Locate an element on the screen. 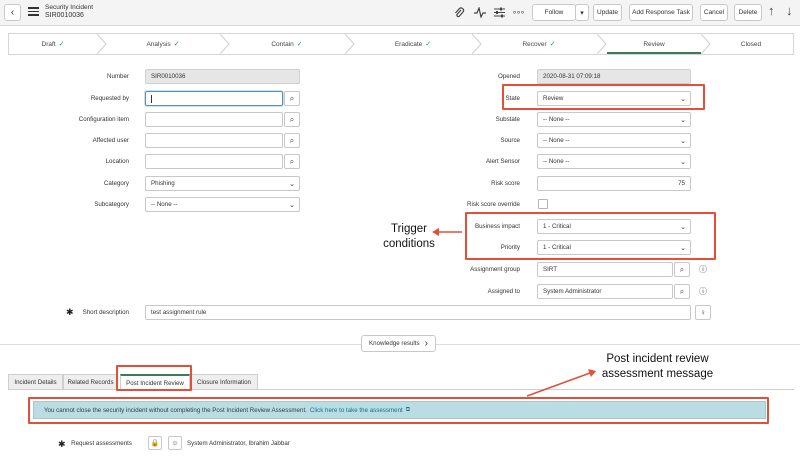 The width and height of the screenshot is (800, 459). affected-user-input is located at coordinates (214, 140).